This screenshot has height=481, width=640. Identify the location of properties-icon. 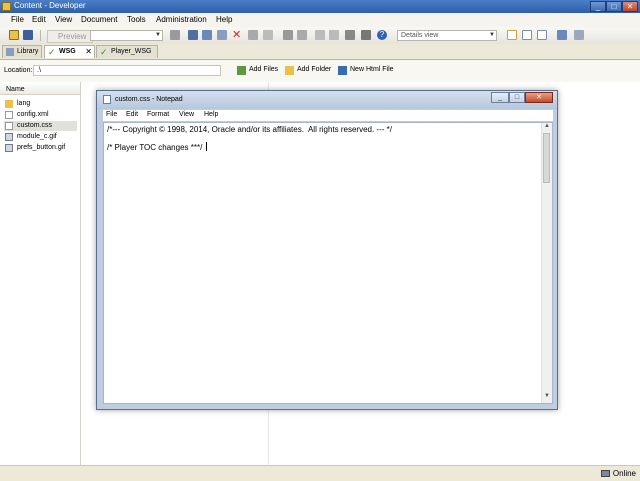
(268, 35).